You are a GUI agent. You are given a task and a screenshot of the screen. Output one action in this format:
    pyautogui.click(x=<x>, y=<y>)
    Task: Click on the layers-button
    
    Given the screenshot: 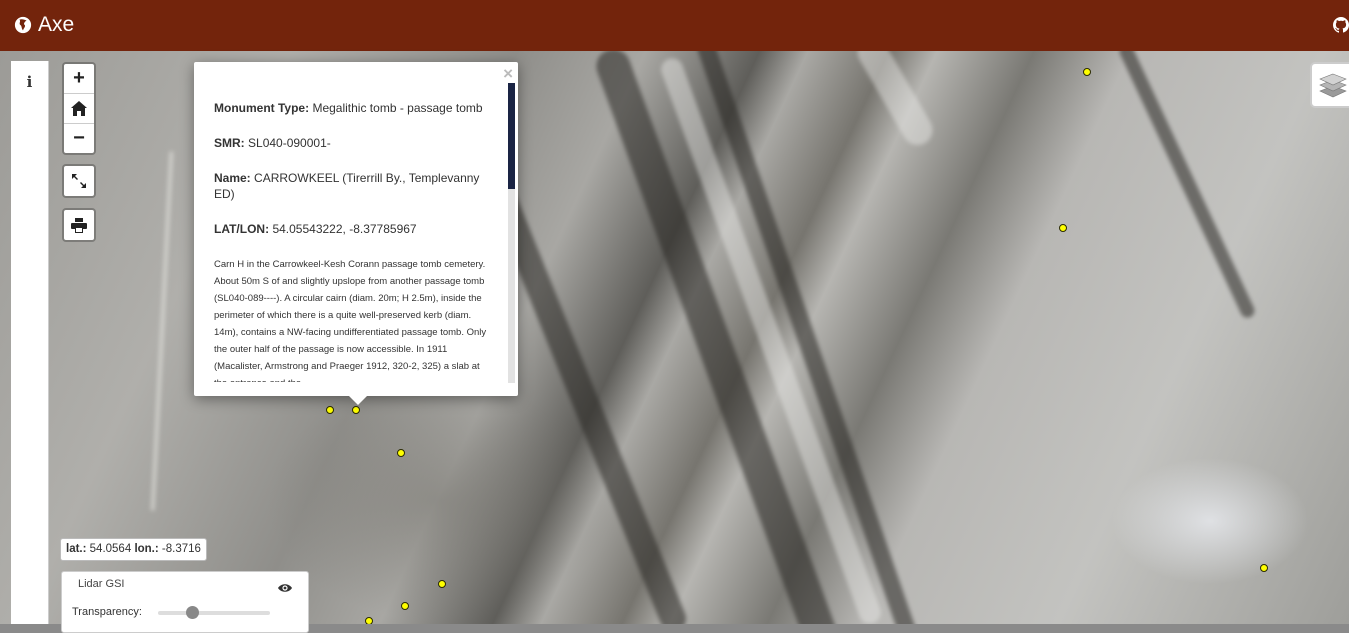 What is the action you would take?
    pyautogui.click(x=1329, y=85)
    